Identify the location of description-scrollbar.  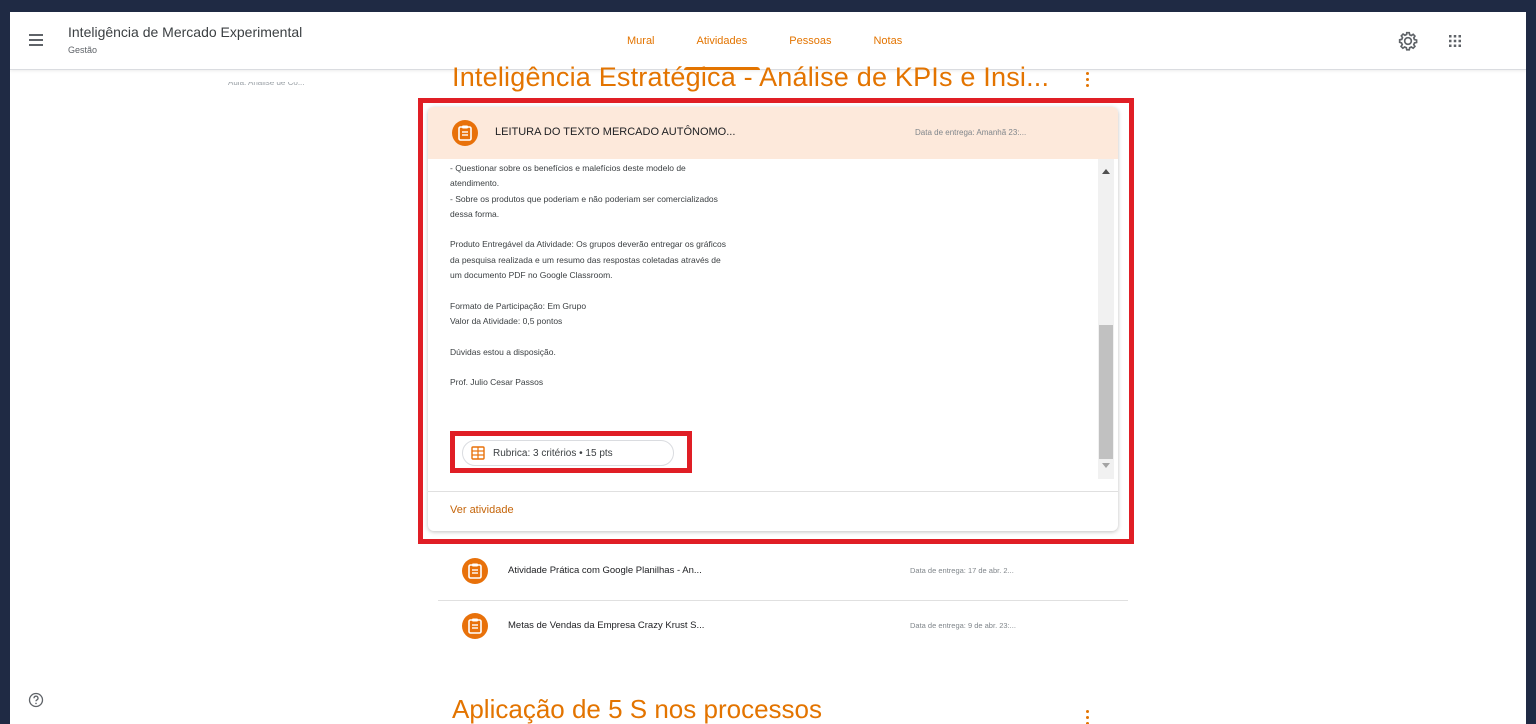
(1106, 319).